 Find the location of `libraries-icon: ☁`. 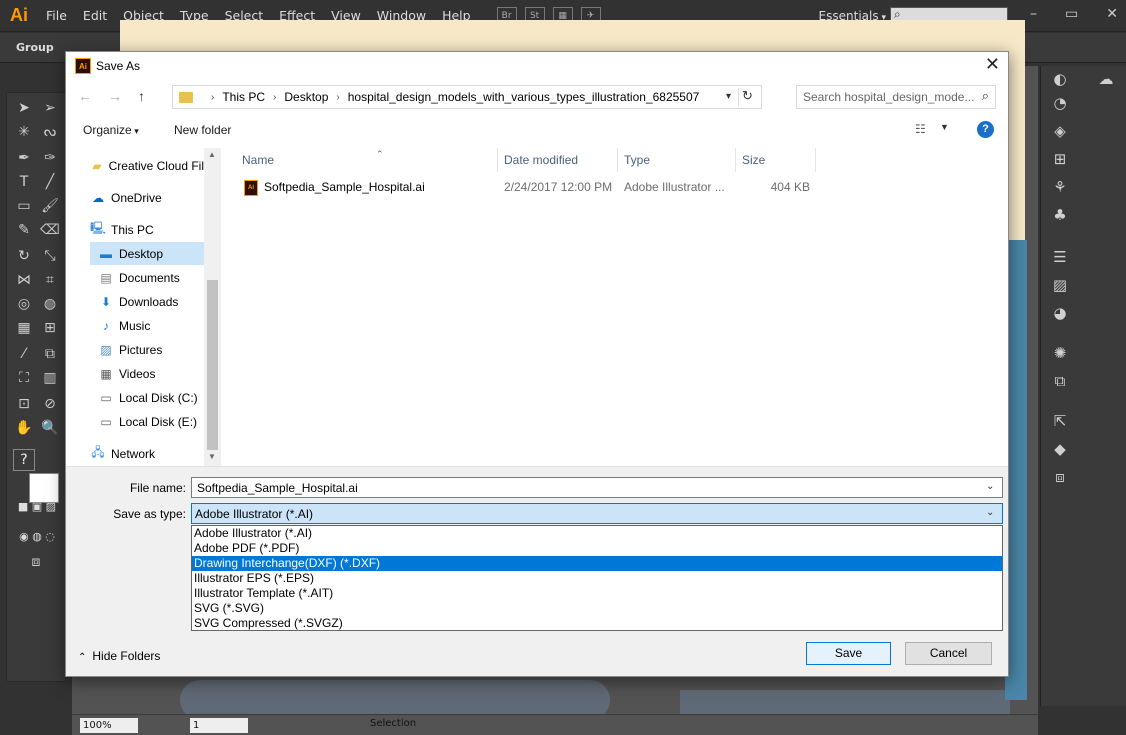

libraries-icon: ☁ is located at coordinates (1106, 79).